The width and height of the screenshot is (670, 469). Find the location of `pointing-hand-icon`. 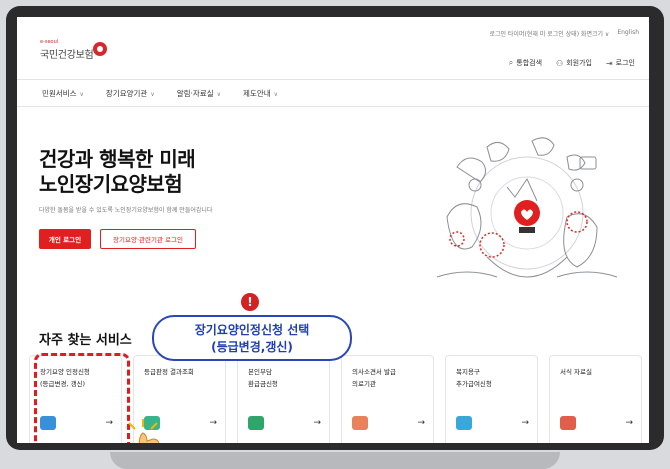

pointing-hand-icon is located at coordinates (144, 431).